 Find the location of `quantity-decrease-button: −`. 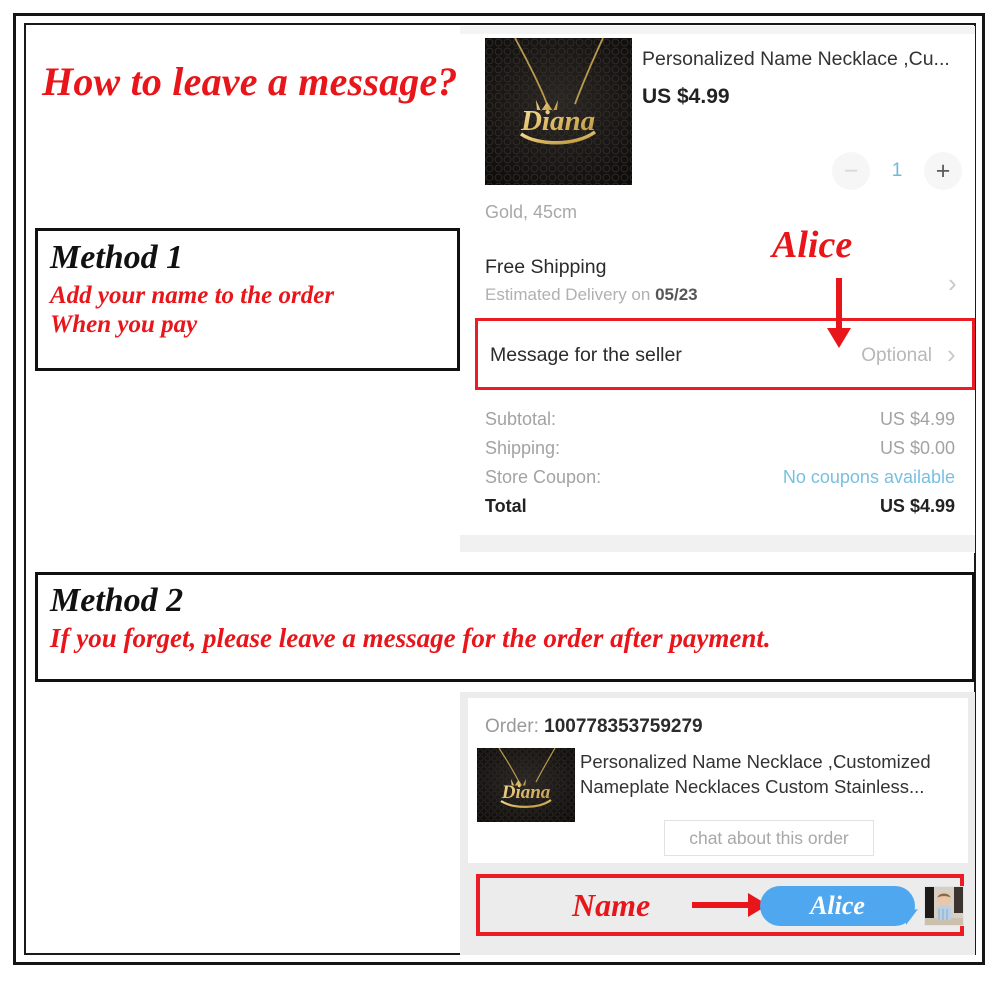

quantity-decrease-button: − is located at coordinates (851, 171).